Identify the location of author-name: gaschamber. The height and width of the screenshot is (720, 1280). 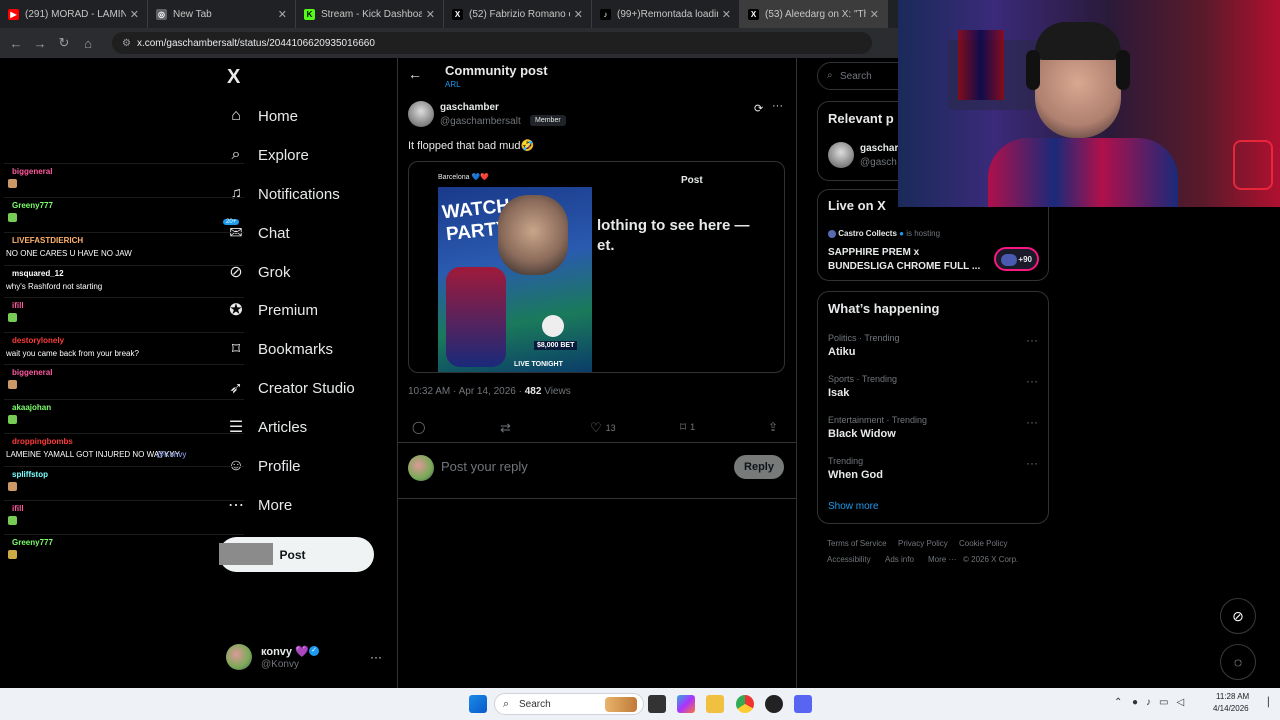
(469, 107).